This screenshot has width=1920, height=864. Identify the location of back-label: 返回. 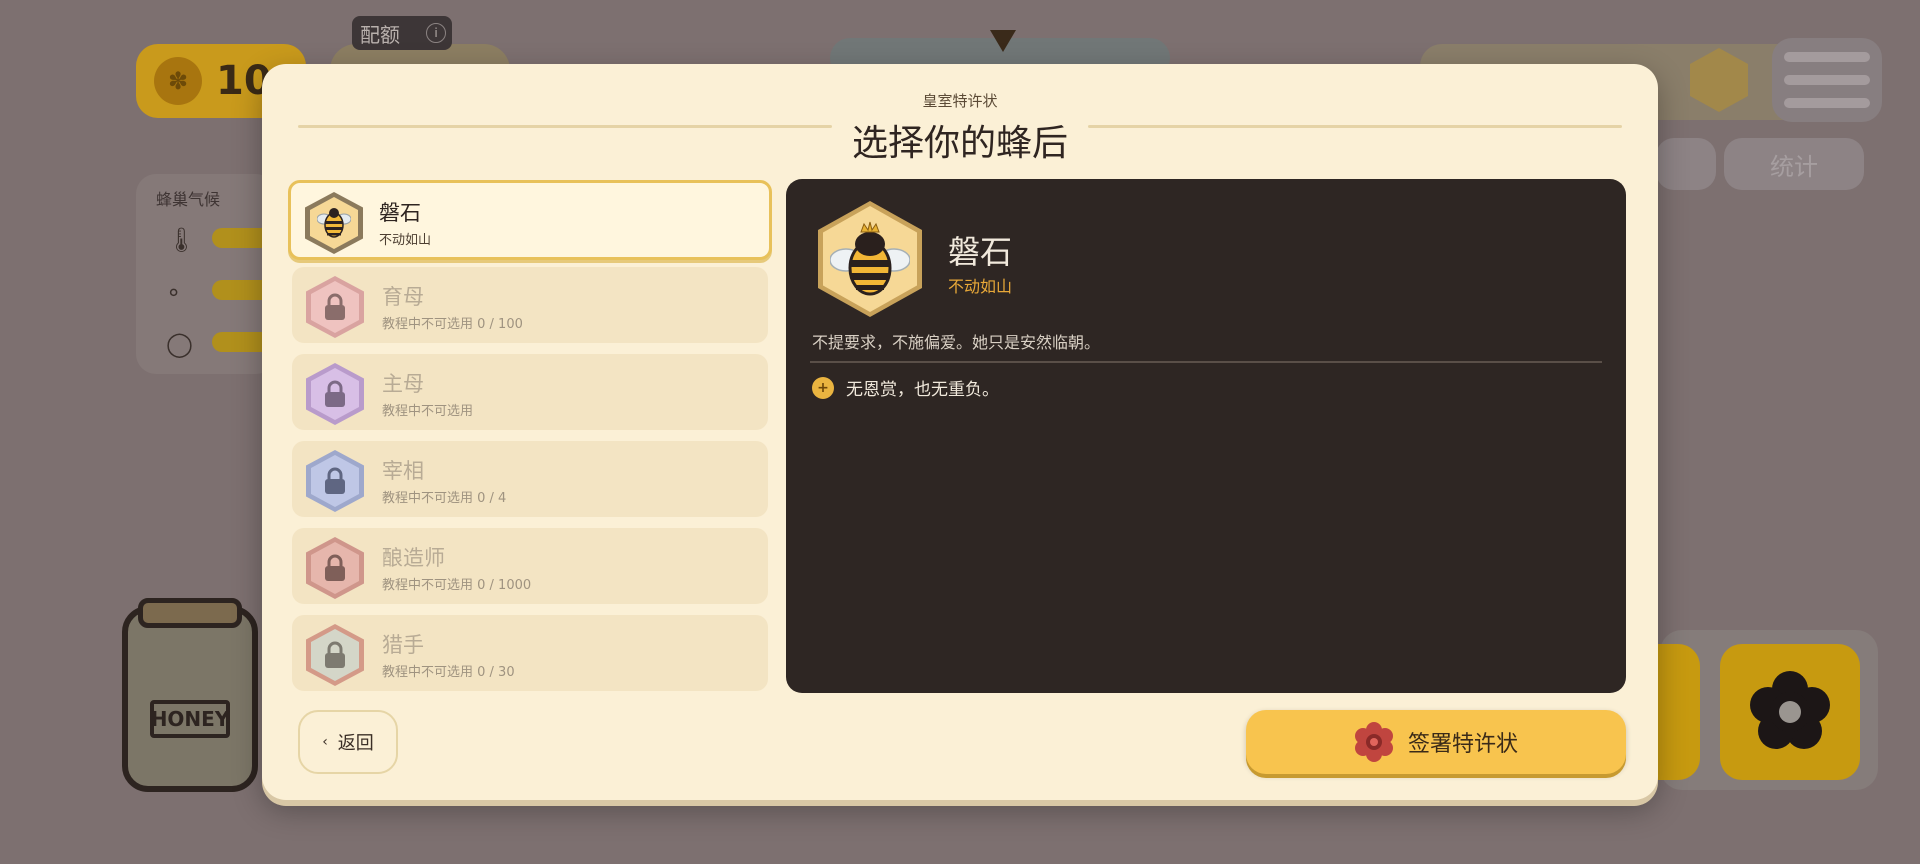
(355, 743).